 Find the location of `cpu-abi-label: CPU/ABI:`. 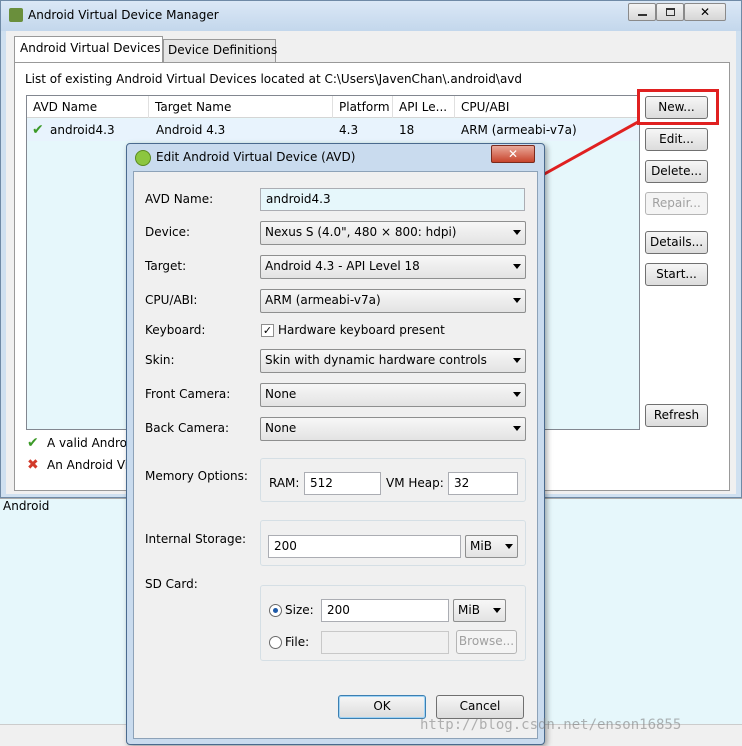

cpu-abi-label: CPU/ABI: is located at coordinates (171, 300).